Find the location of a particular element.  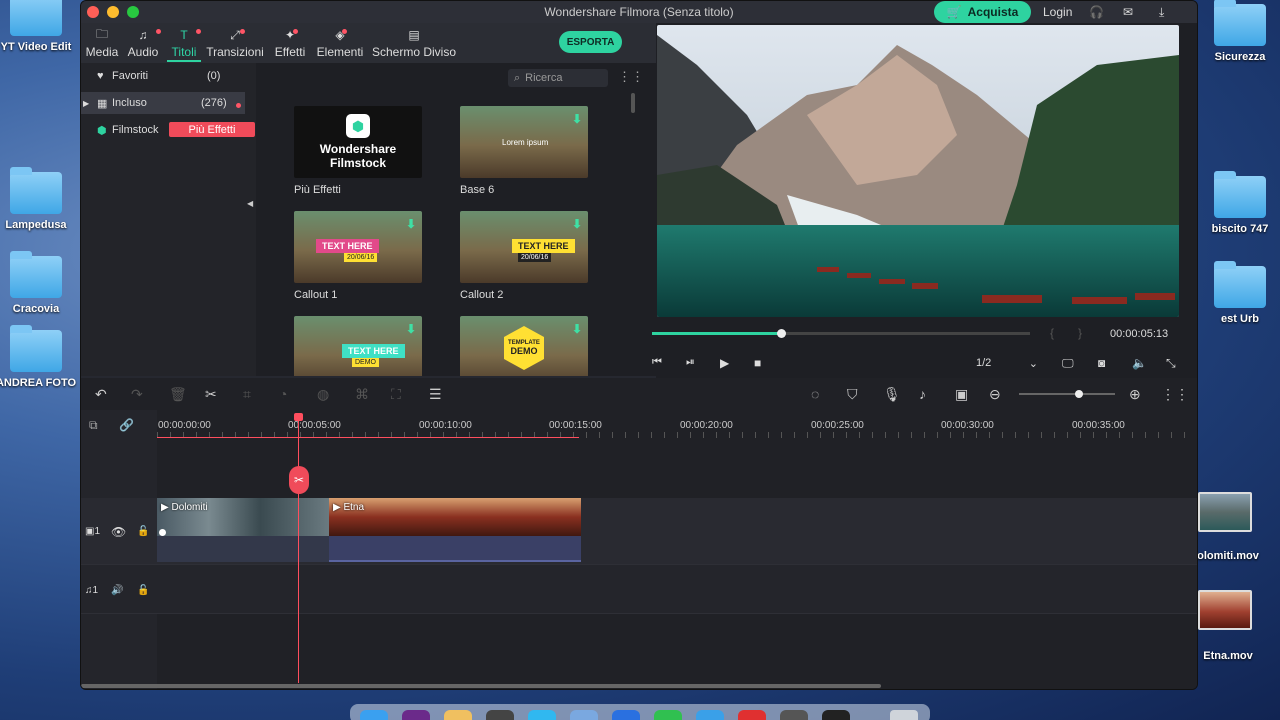

cut-icon: ✂ is located at coordinates (211, 394).